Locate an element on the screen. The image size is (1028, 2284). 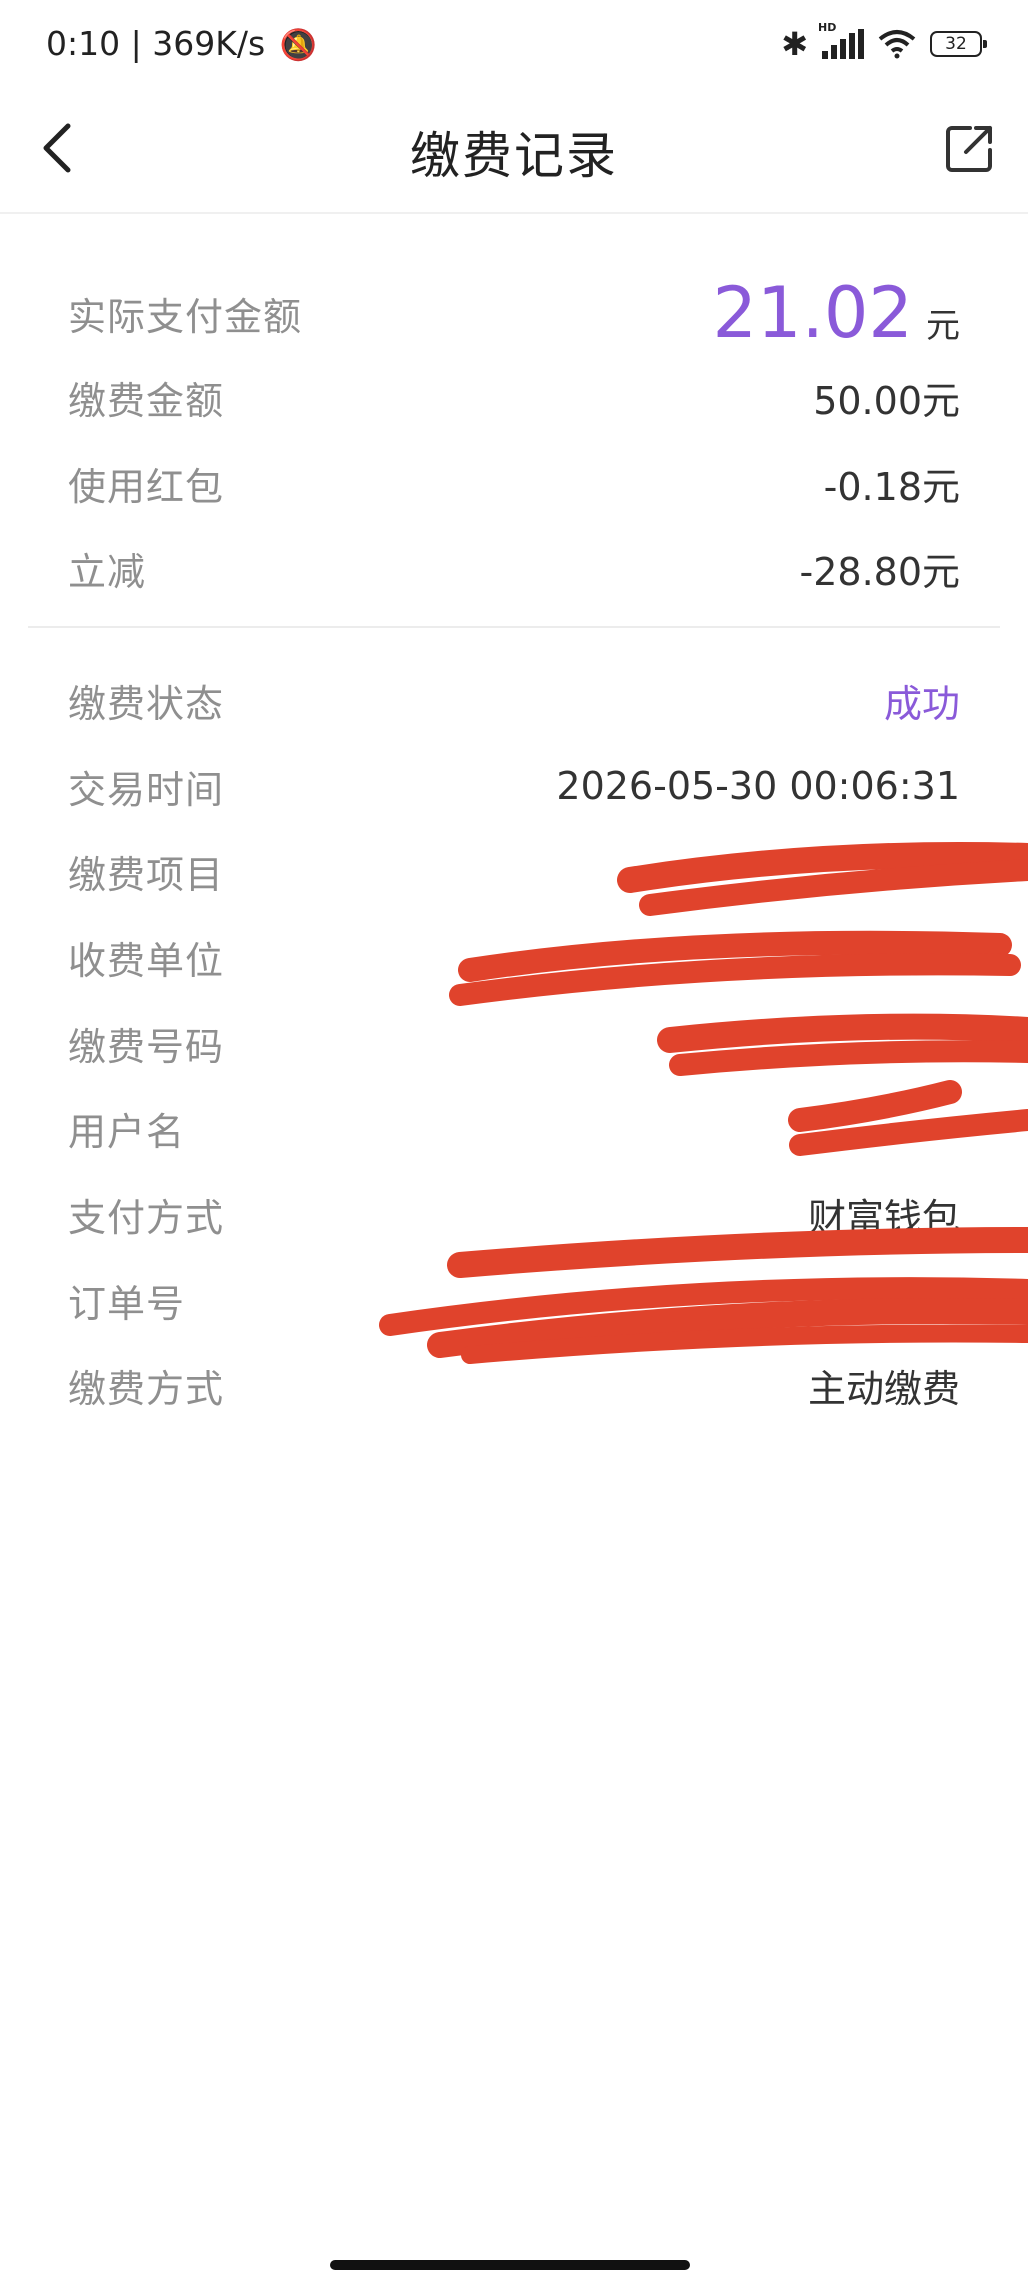
home-indicator is located at coordinates (510, 2265).